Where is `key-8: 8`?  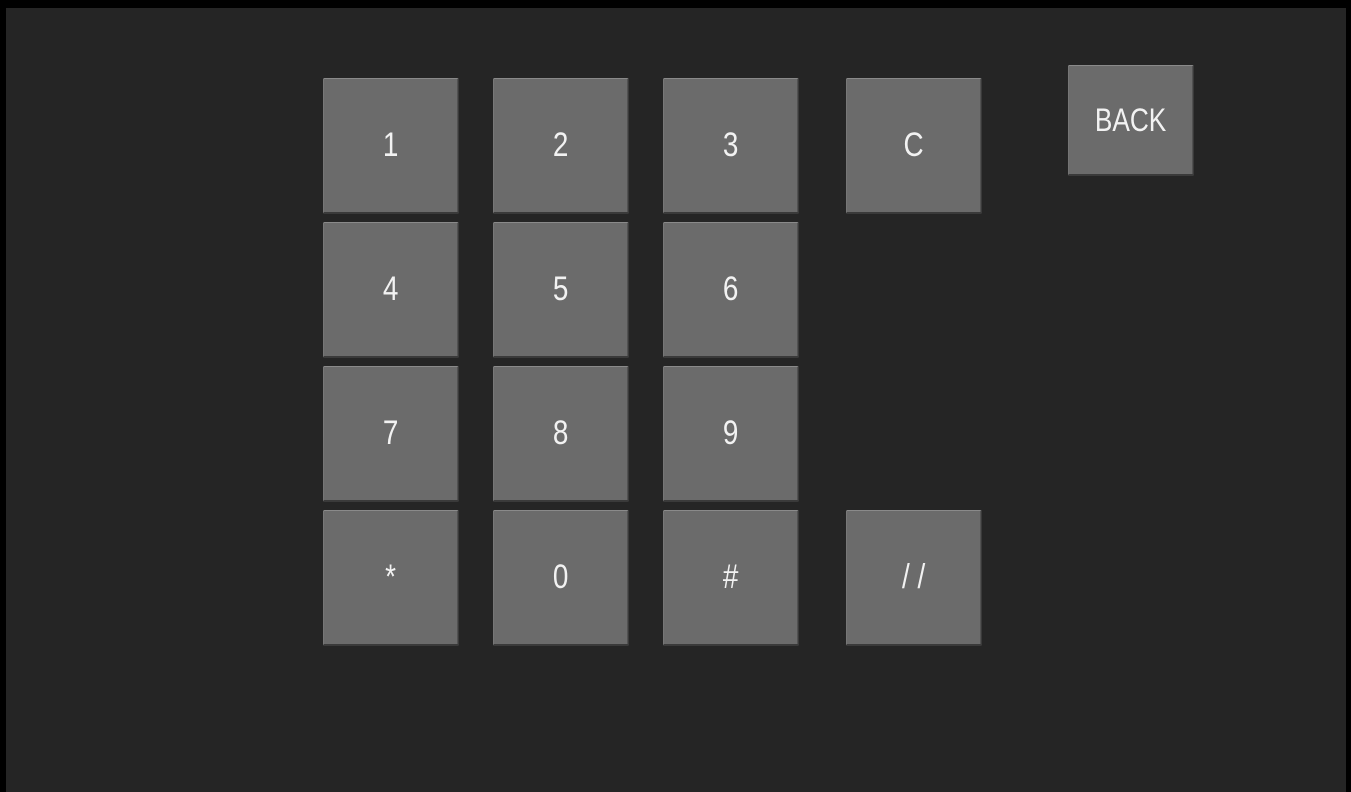 key-8: 8 is located at coordinates (561, 434).